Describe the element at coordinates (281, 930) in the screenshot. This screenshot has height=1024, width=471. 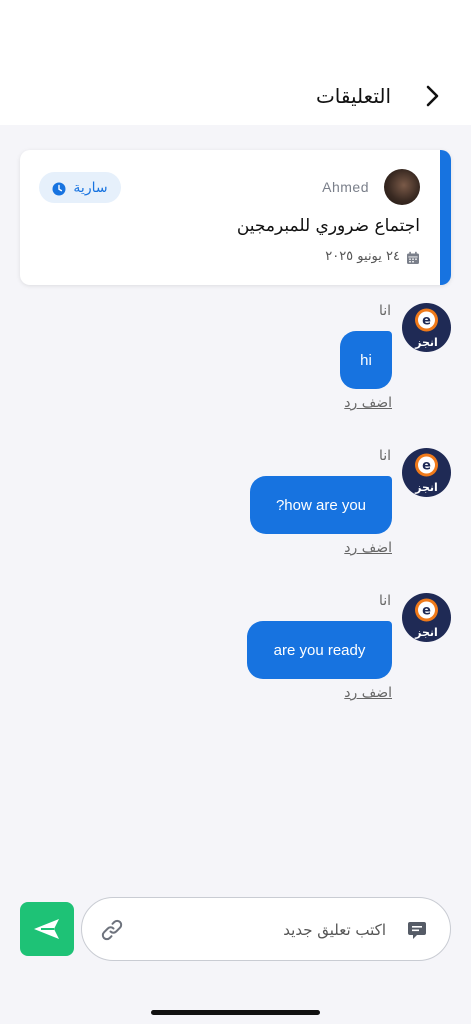
I see `comment-text-input` at that location.